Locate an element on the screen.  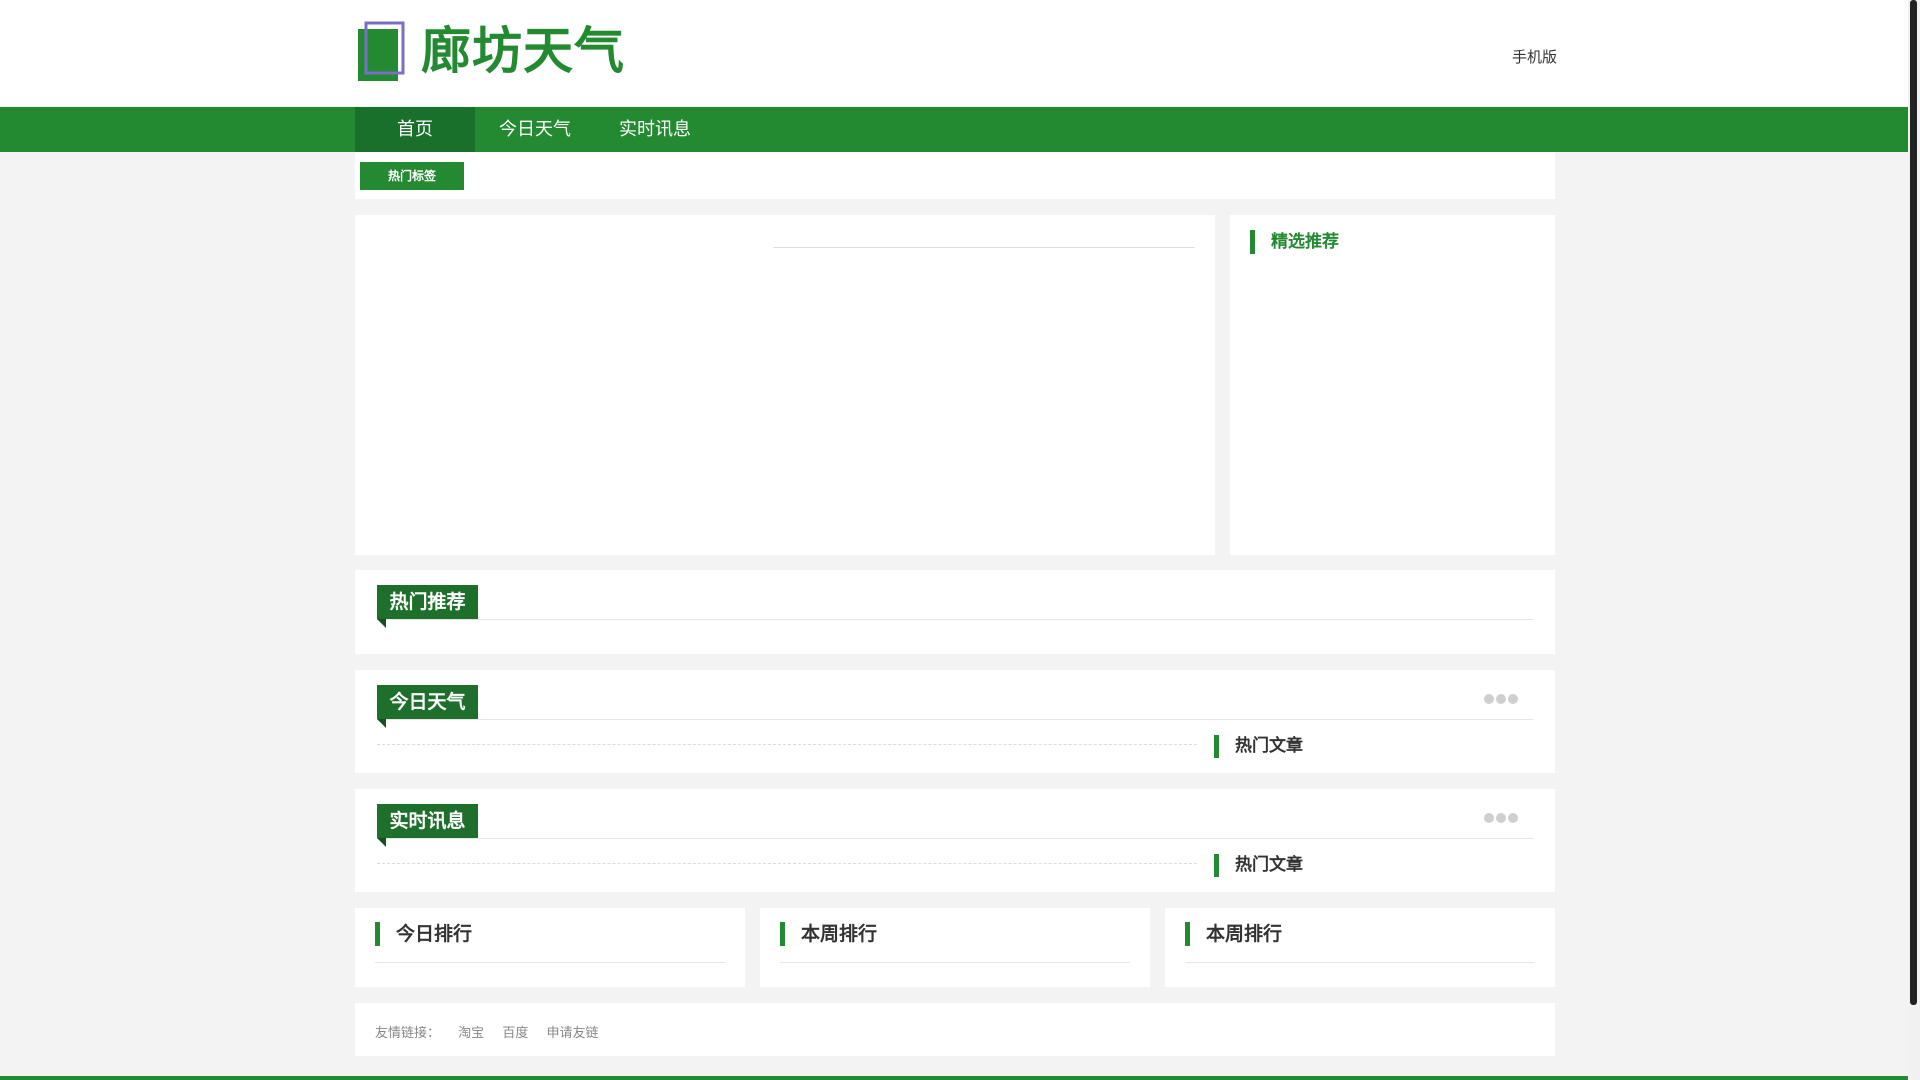
site-logo: 廊坊天气 is located at coordinates (495, 51).